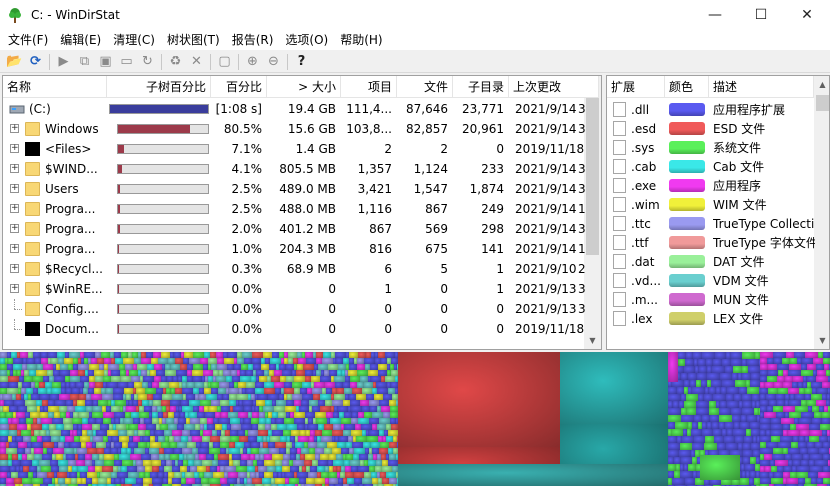 The height and width of the screenshot is (486, 830). Describe the element at coordinates (294, 269) in the screenshot. I see `table-row: + $Recycl... 0.3% 68.9 MB 6 5 1 2021/9/10 2` at that location.